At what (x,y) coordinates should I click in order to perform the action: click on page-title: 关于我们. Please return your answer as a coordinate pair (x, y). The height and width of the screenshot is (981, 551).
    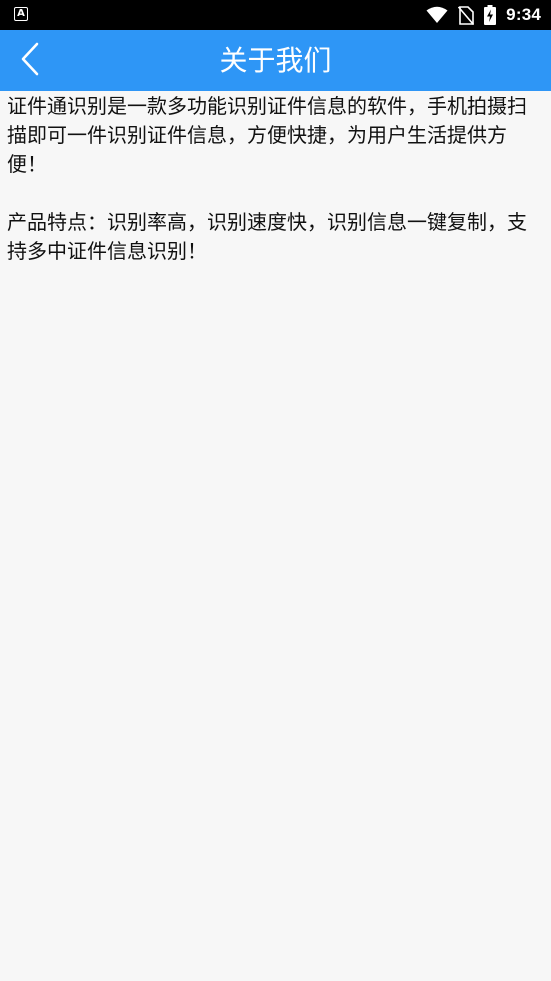
    Looking at the image, I should click on (275, 60).